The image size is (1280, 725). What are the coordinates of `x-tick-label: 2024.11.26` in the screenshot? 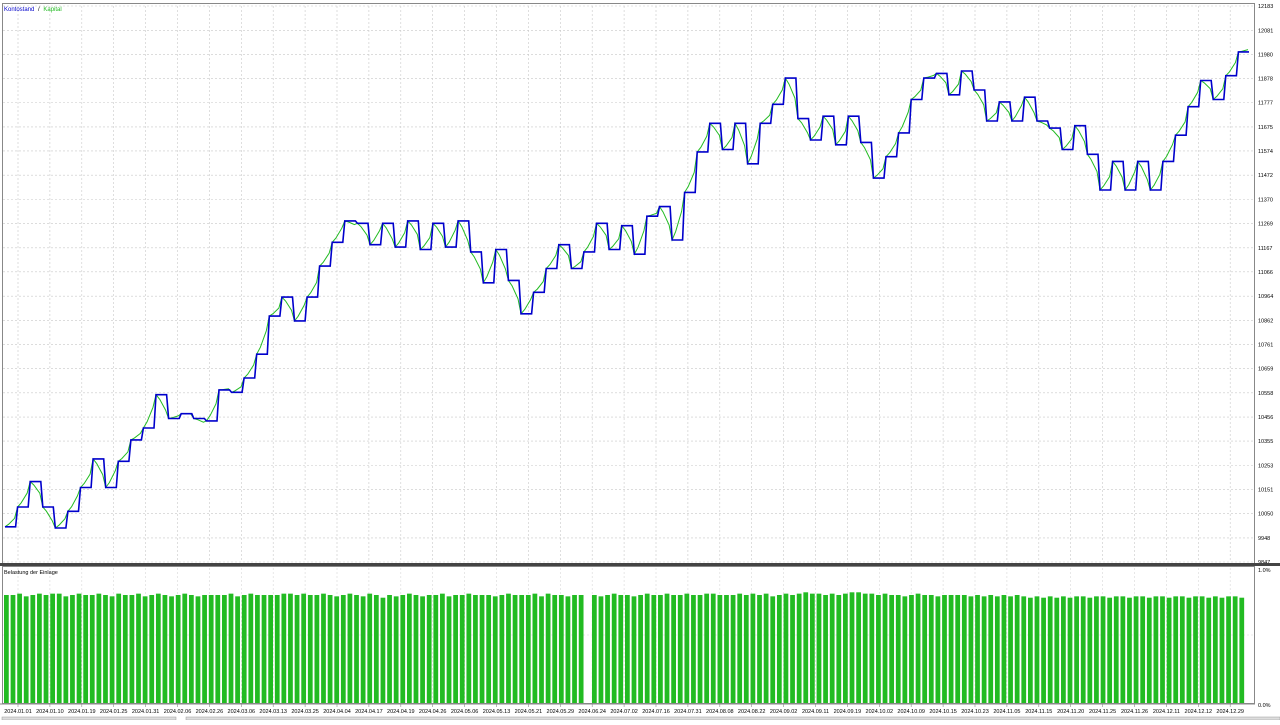 It's located at (1134, 712).